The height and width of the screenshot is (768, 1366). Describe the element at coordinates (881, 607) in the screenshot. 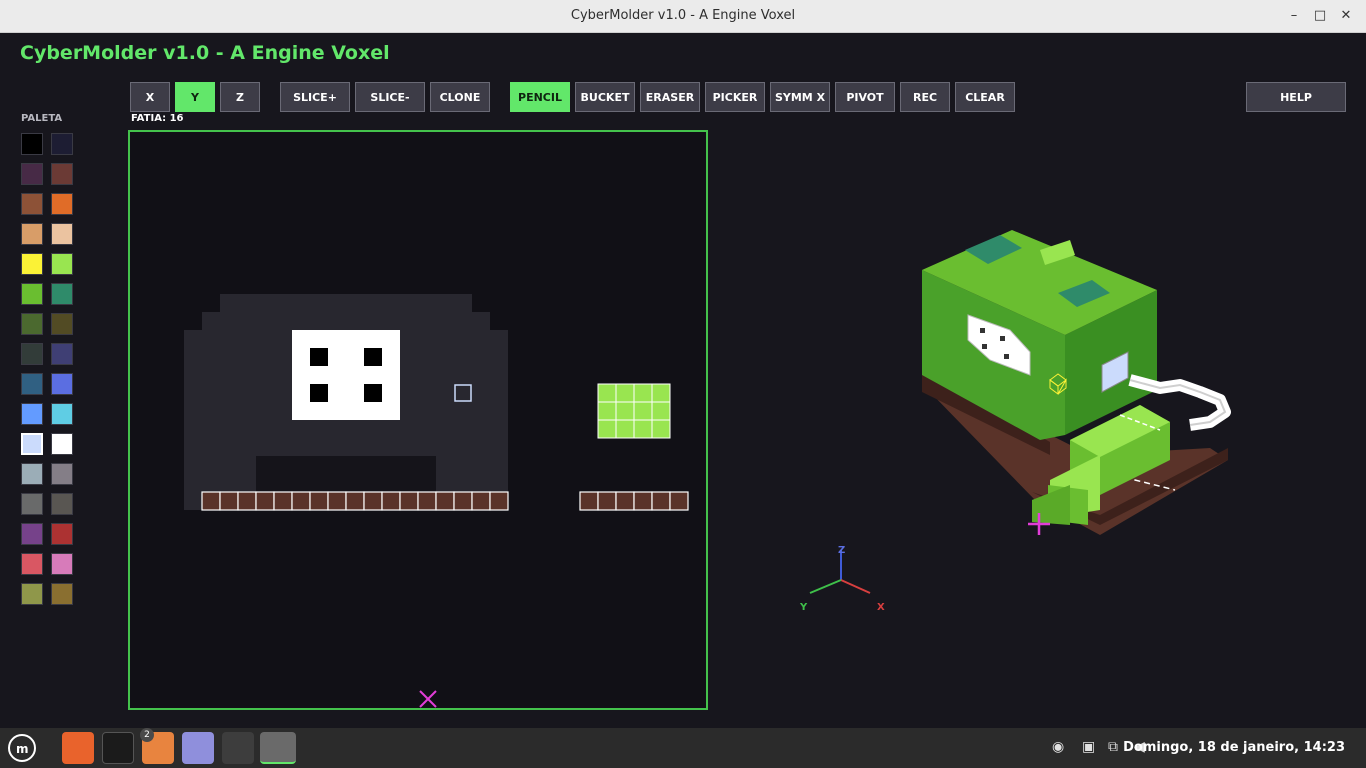

I see `axis-x-label: X` at that location.